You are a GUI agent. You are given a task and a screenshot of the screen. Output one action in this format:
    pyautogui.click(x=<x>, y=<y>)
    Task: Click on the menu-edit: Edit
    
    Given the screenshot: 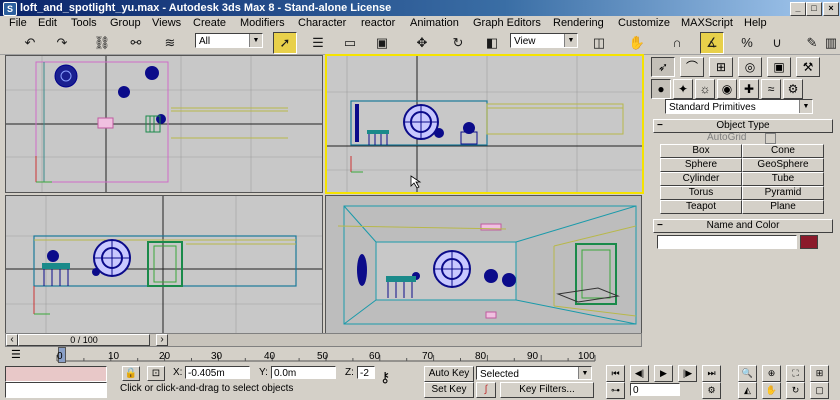 What is the action you would take?
    pyautogui.click(x=47, y=23)
    